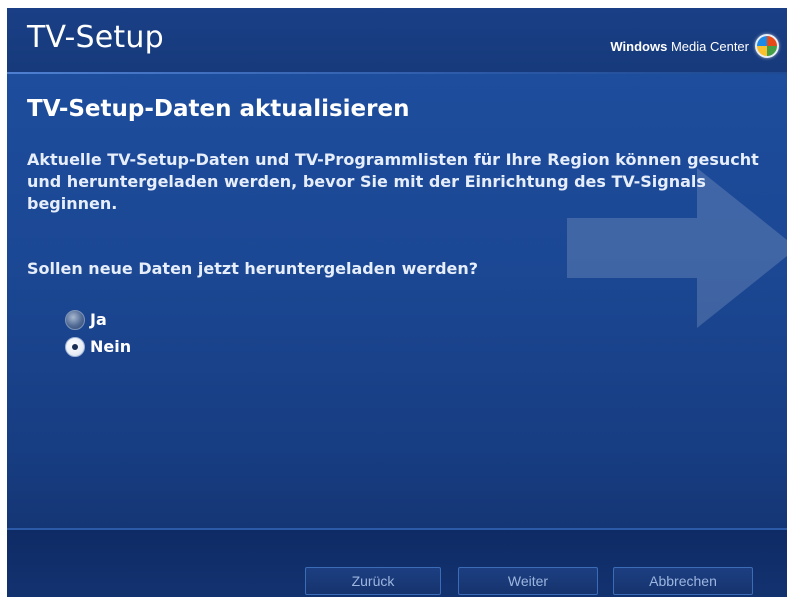 The image size is (794, 601). Describe the element at coordinates (528, 581) in the screenshot. I see `next-button: Weiter` at that location.